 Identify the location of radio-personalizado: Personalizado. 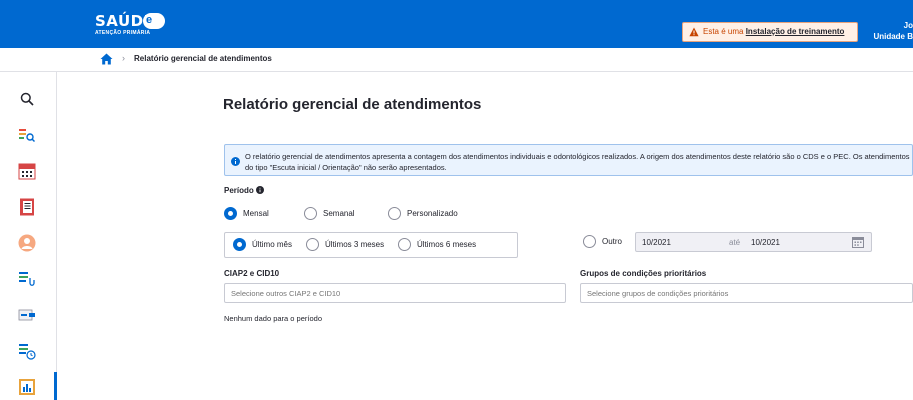
(423, 213).